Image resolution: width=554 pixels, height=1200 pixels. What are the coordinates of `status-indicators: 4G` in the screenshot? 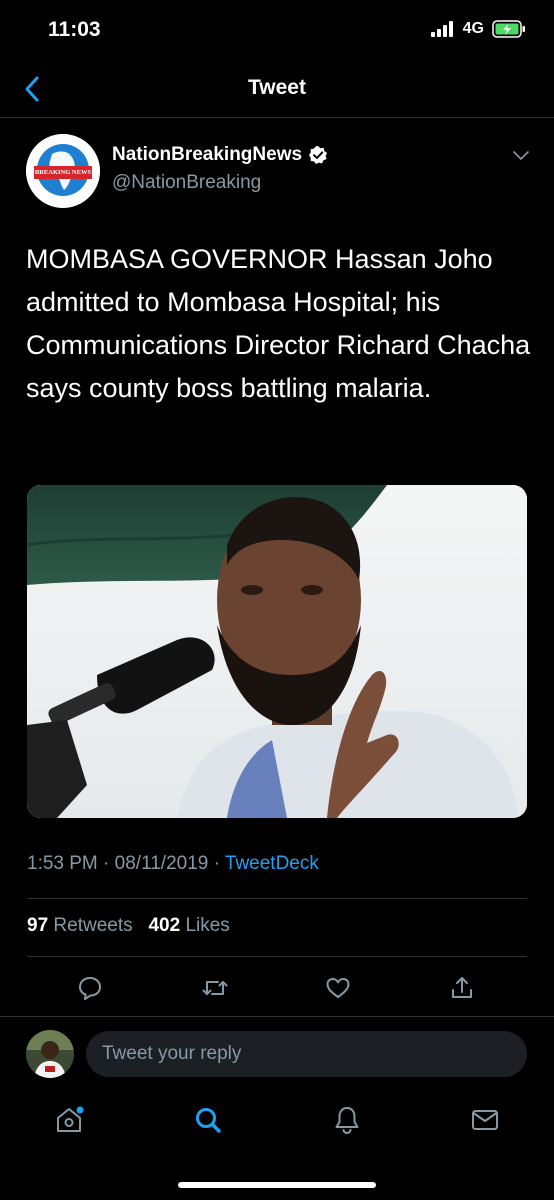 It's located at (478, 29).